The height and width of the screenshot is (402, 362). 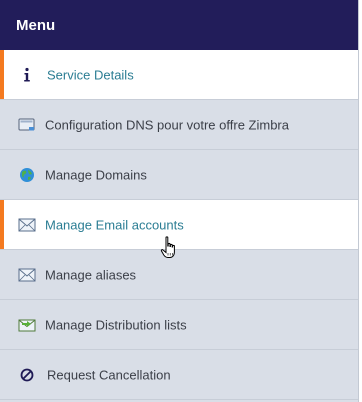 What do you see at coordinates (114, 224) in the screenshot?
I see `menu-item-label: Manage Email accounts` at bounding box center [114, 224].